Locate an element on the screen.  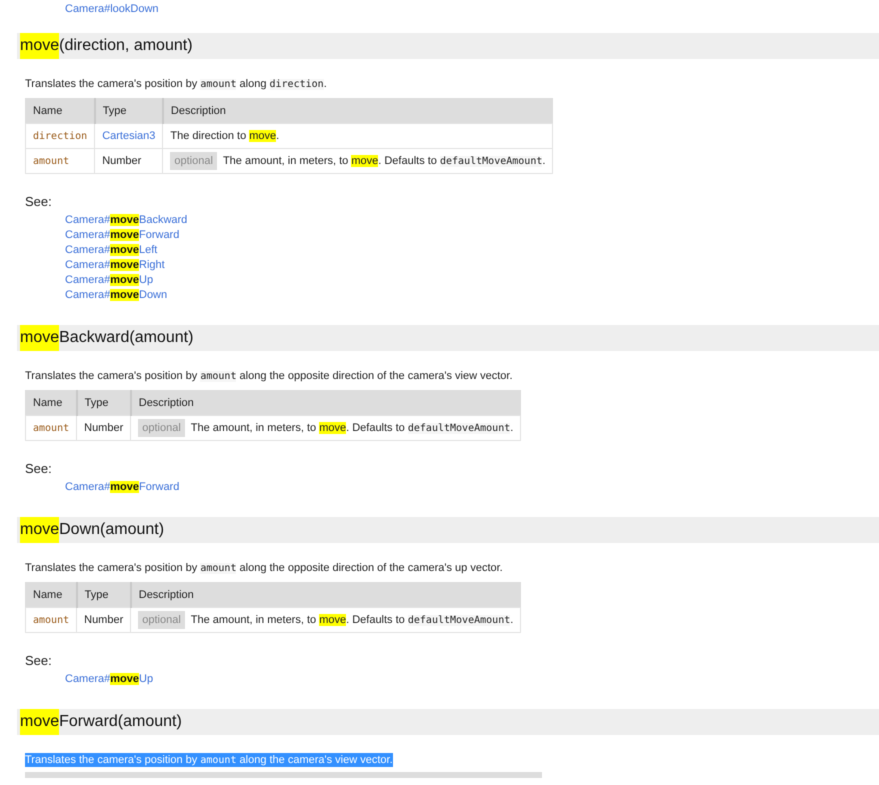
method-description: Translates the camera's position by amount along direction. is located at coordinates (176, 84).